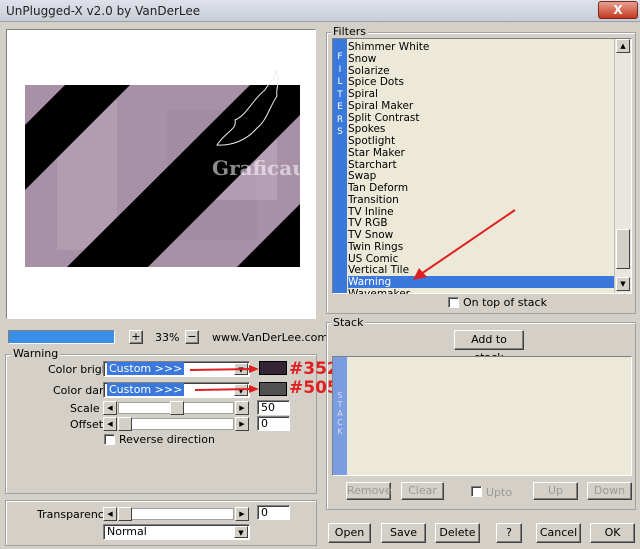 The image size is (640, 549). I want to click on offset-slider, so click(176, 424).